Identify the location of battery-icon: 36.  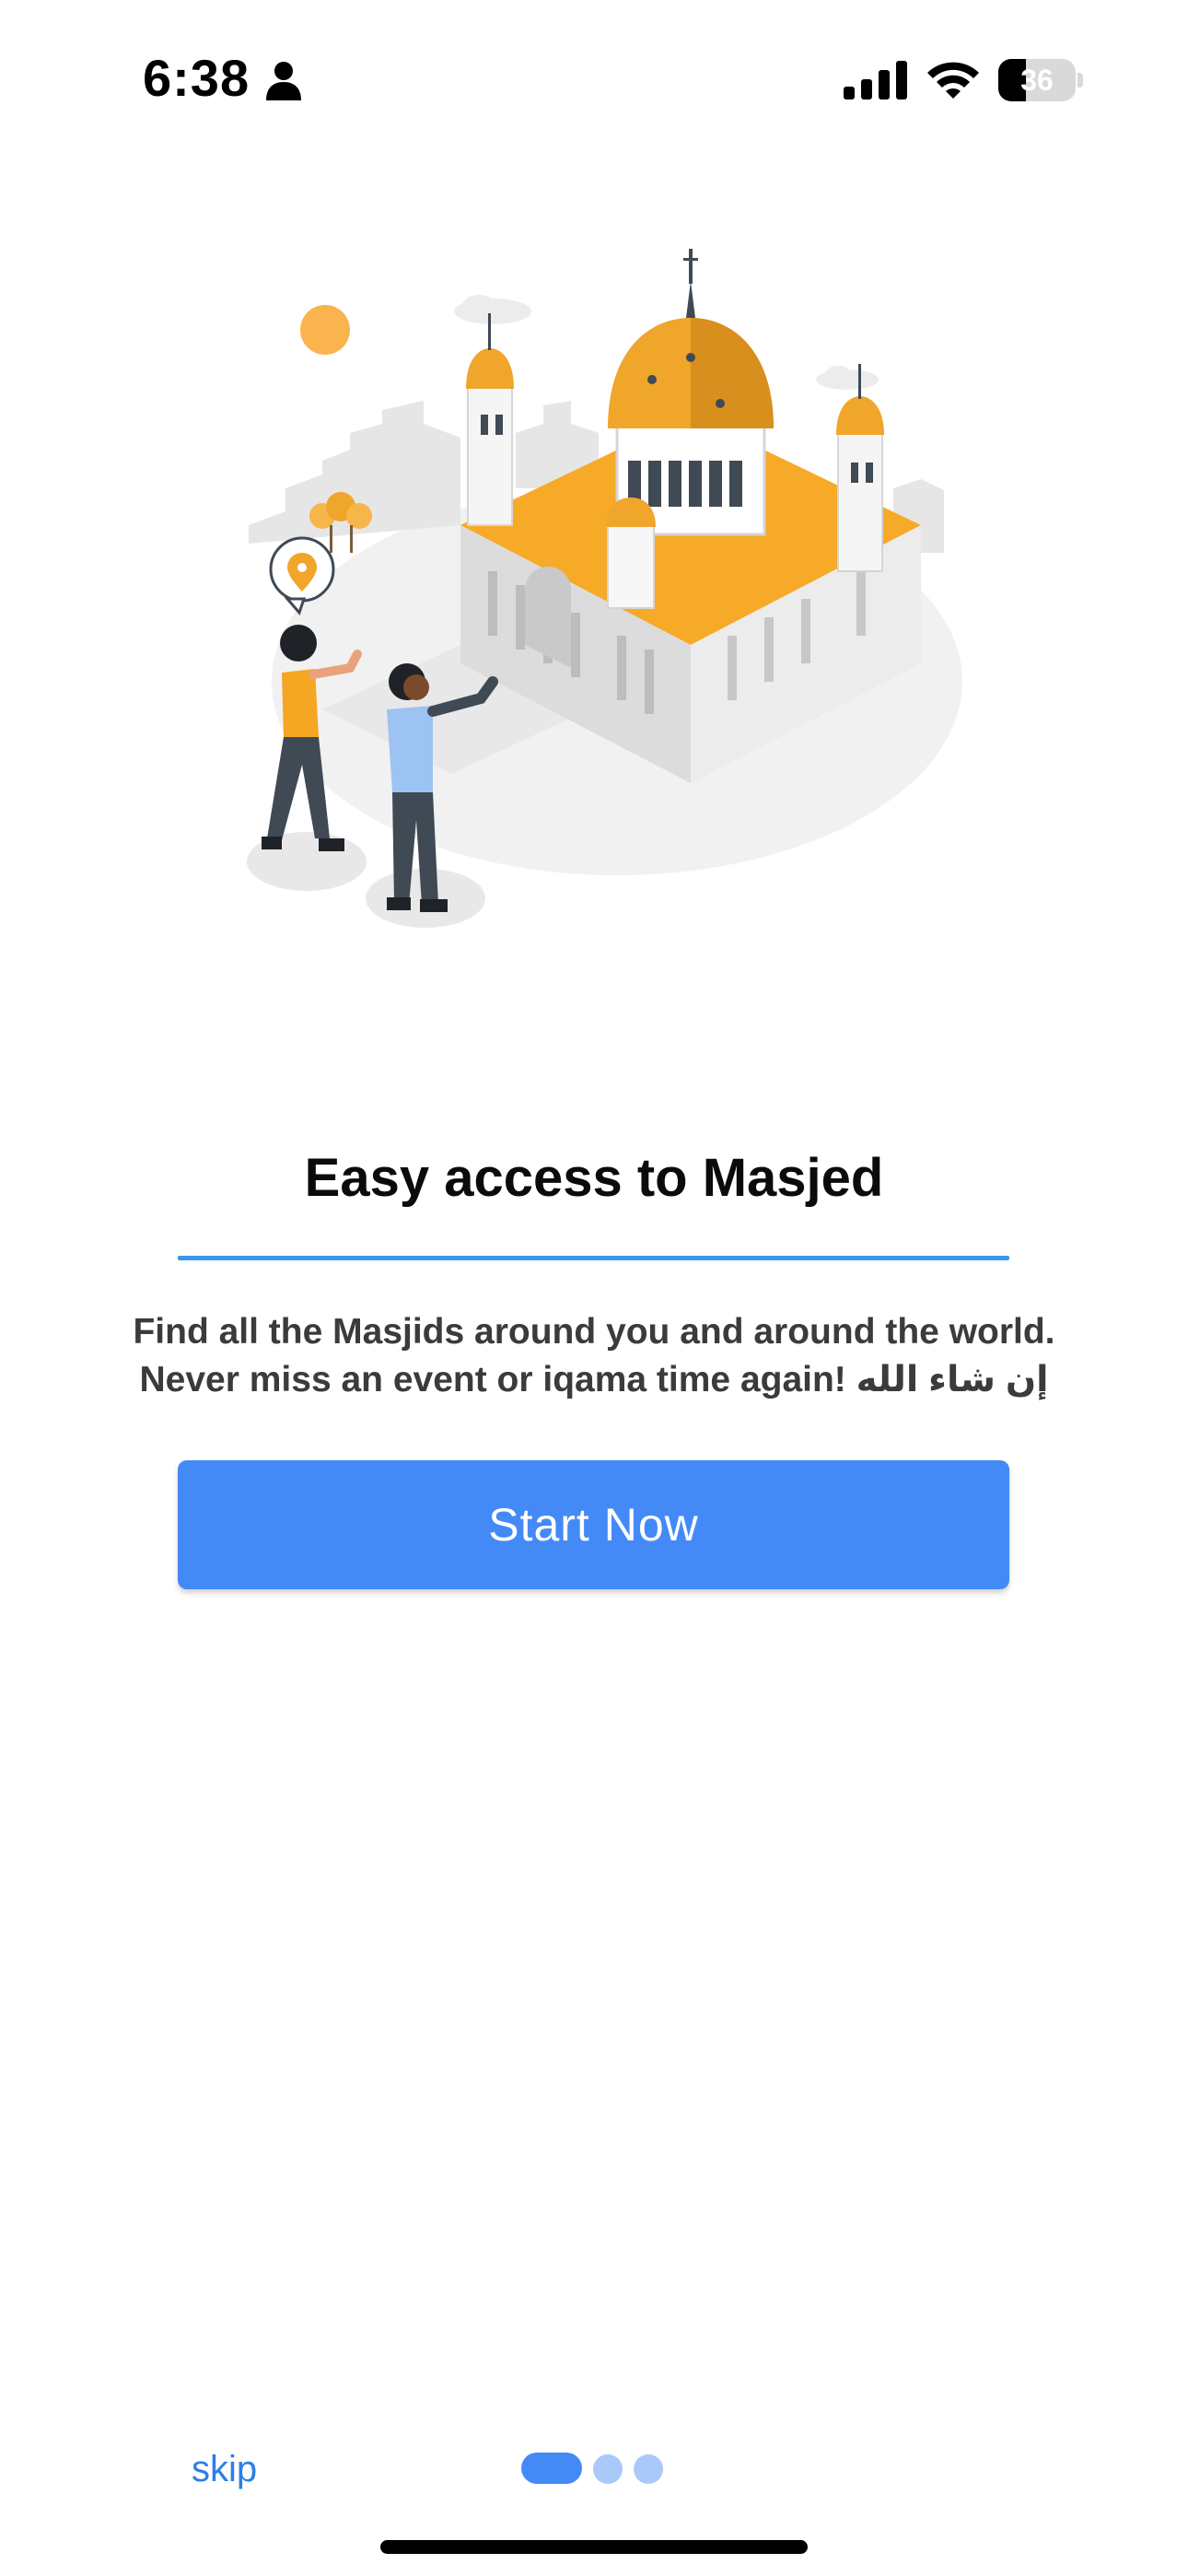
(1040, 80).